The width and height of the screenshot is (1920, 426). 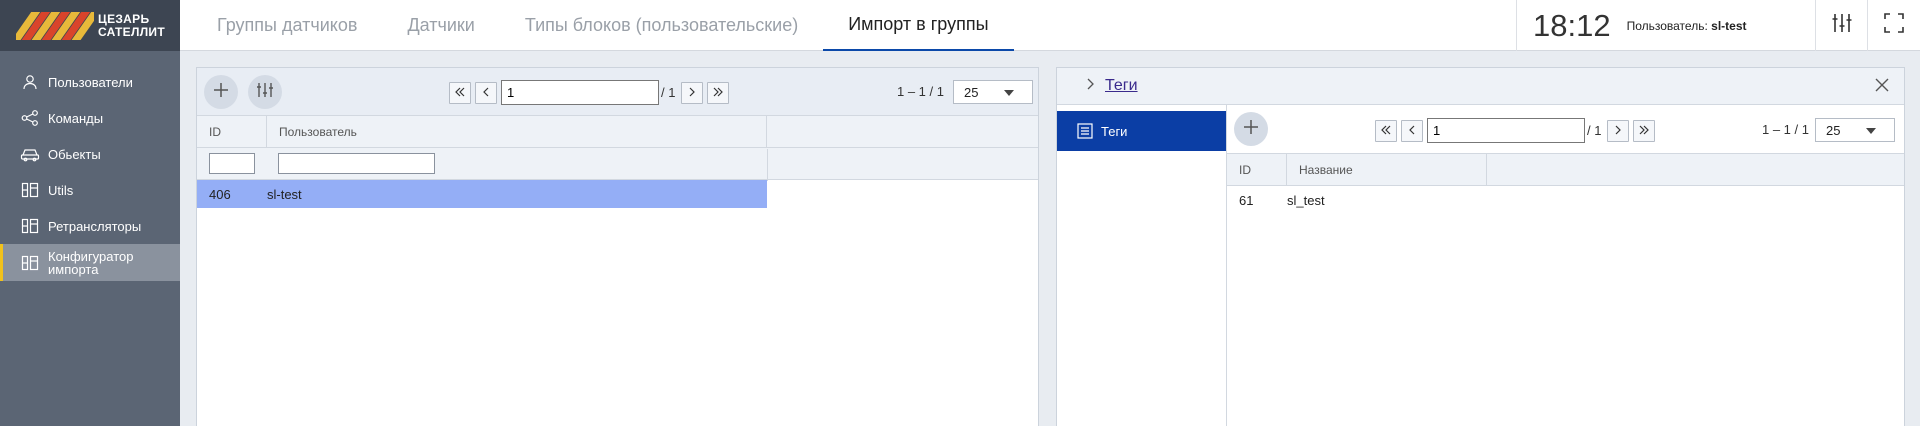 I want to click on user-icon, so click(x=30, y=82).